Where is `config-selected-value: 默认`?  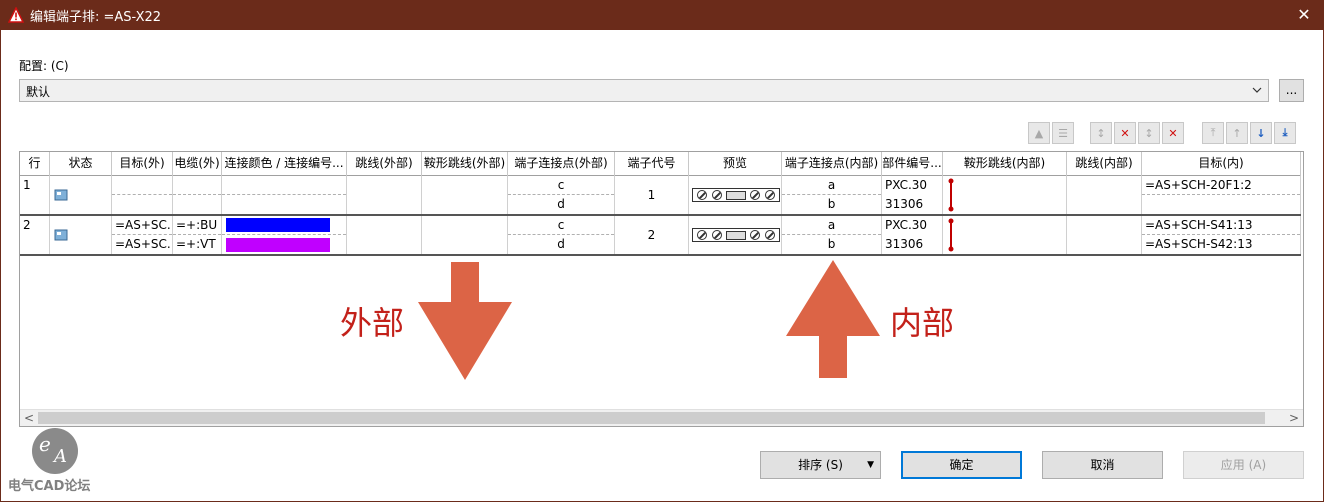 config-selected-value: 默认 is located at coordinates (38, 92).